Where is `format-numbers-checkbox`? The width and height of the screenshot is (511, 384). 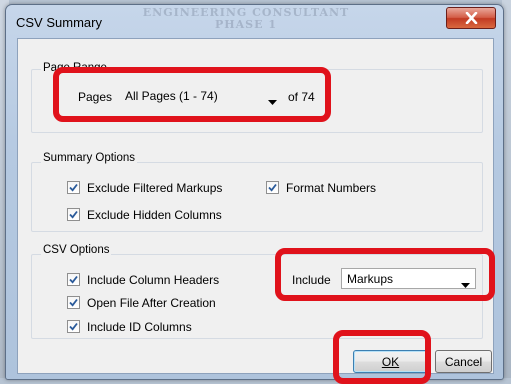 format-numbers-checkbox is located at coordinates (272, 187).